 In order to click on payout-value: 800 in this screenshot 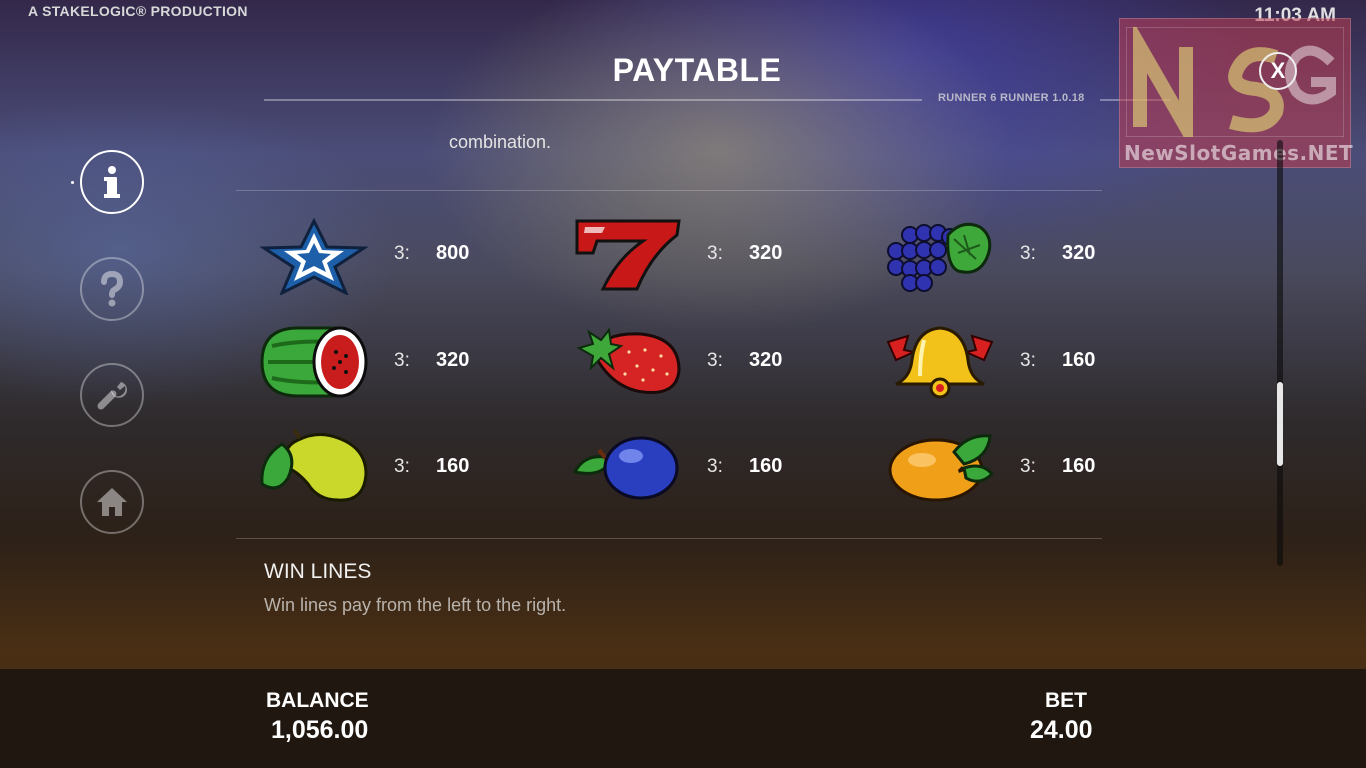, I will do `click(453, 253)`.